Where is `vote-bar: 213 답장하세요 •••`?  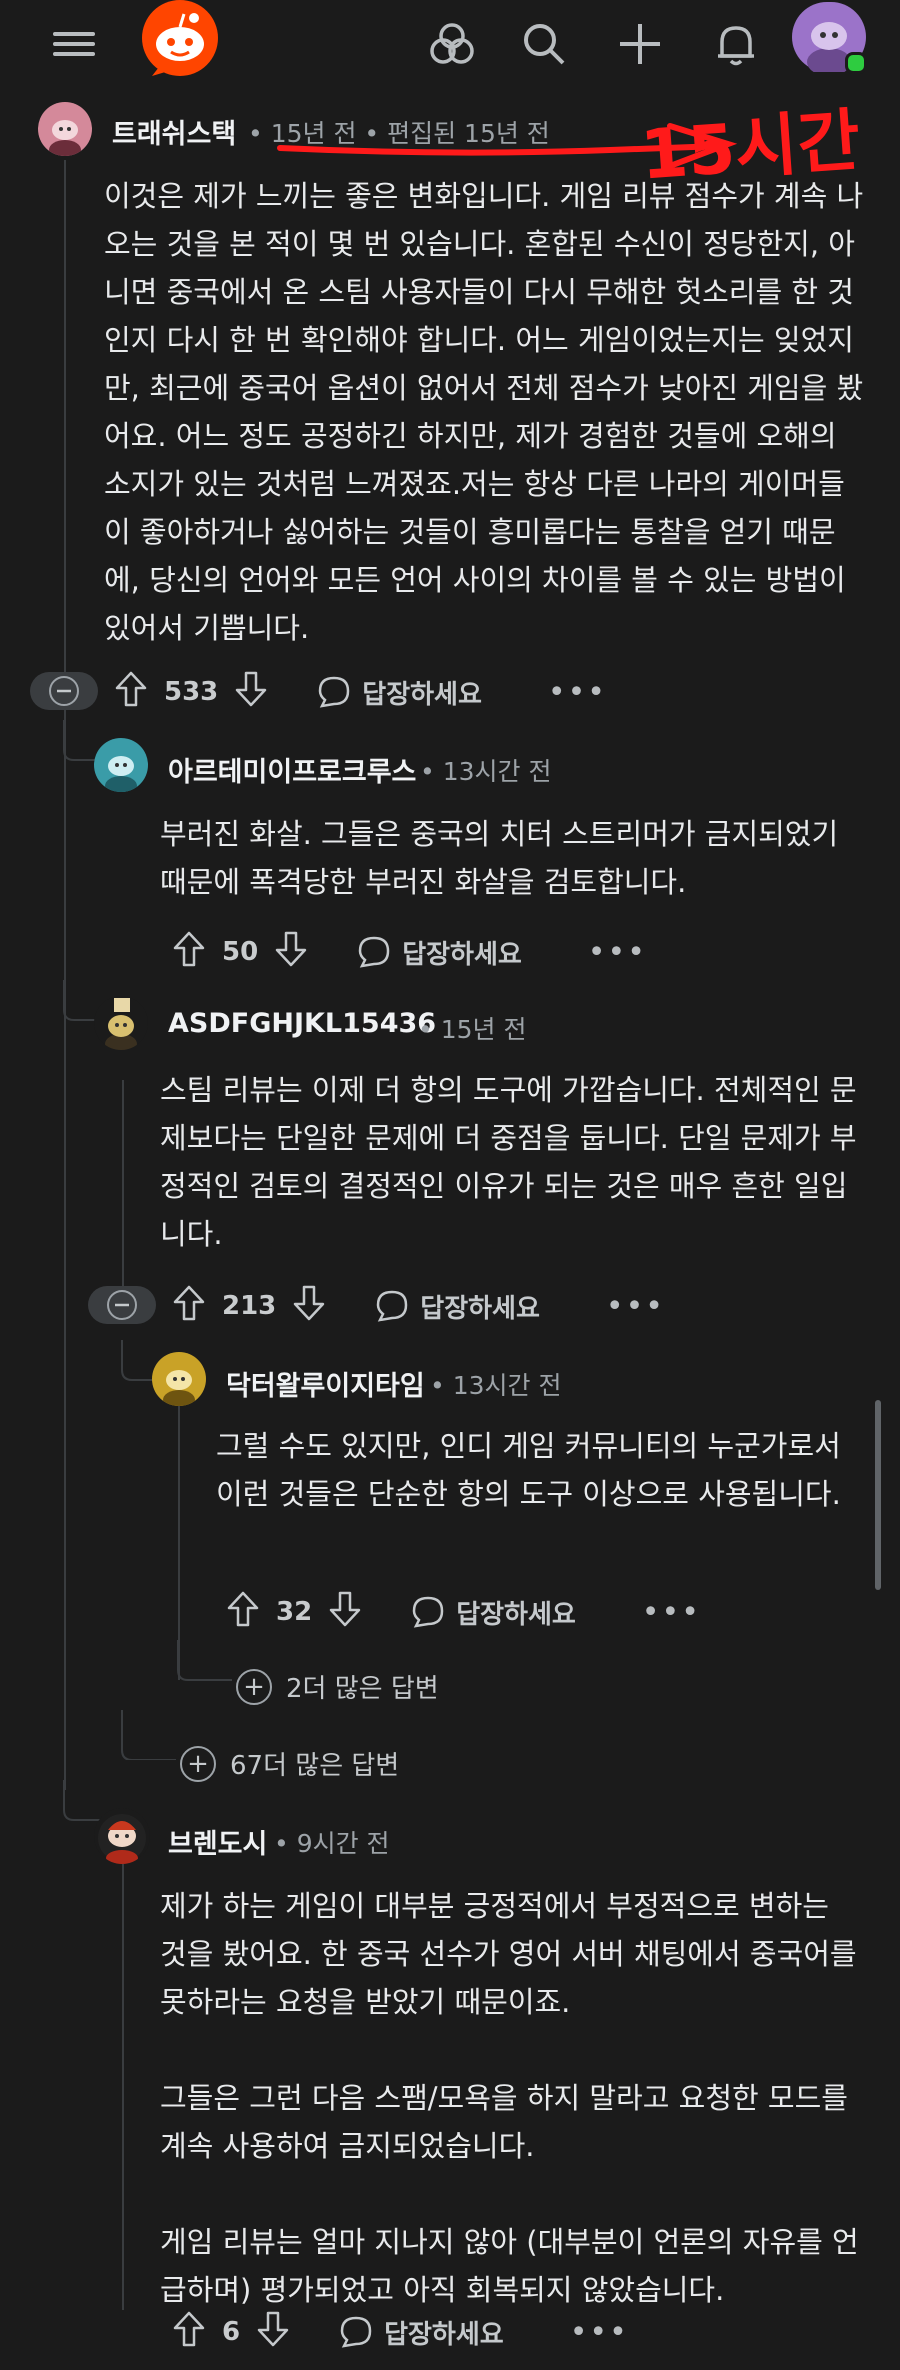 vote-bar: 213 답장하세요 ••• is located at coordinates (418, 1306).